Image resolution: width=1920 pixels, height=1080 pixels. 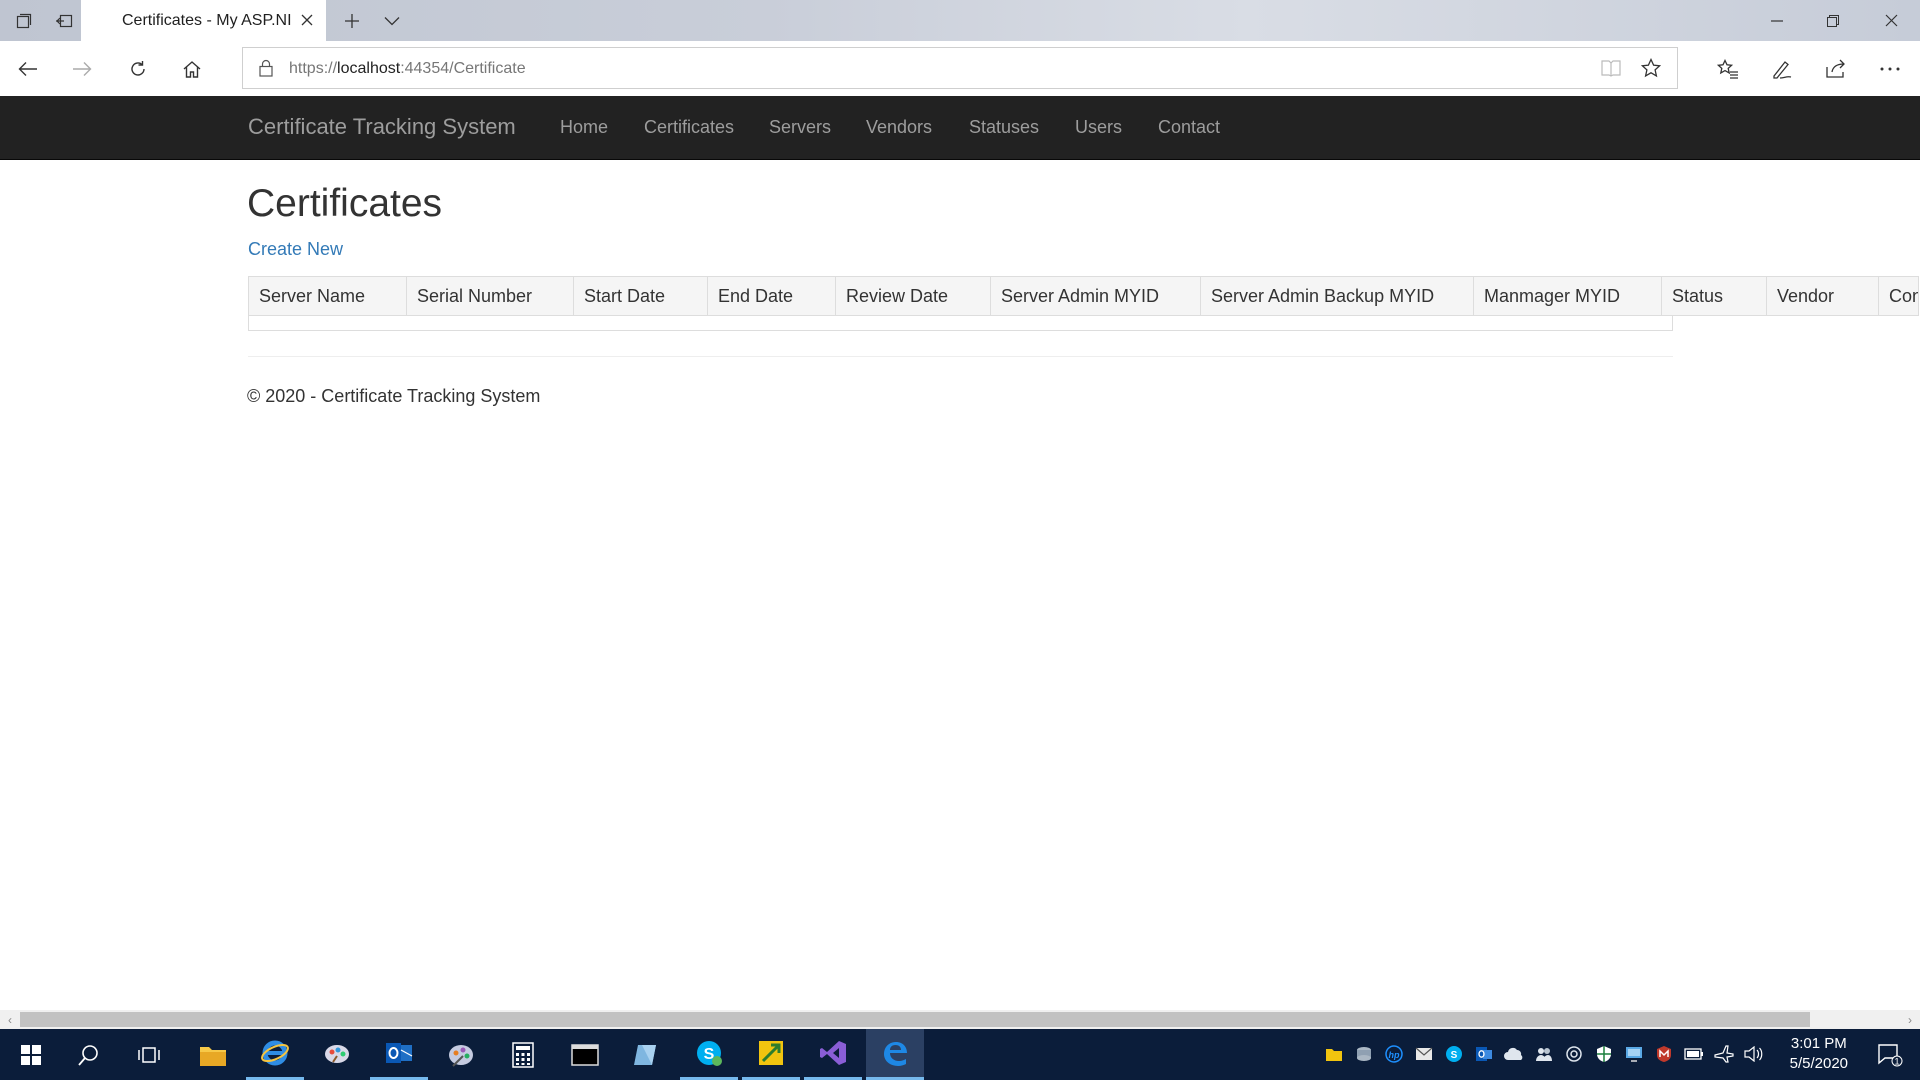 What do you see at coordinates (1896, 1062) in the screenshot?
I see `notification-count: 1` at bounding box center [1896, 1062].